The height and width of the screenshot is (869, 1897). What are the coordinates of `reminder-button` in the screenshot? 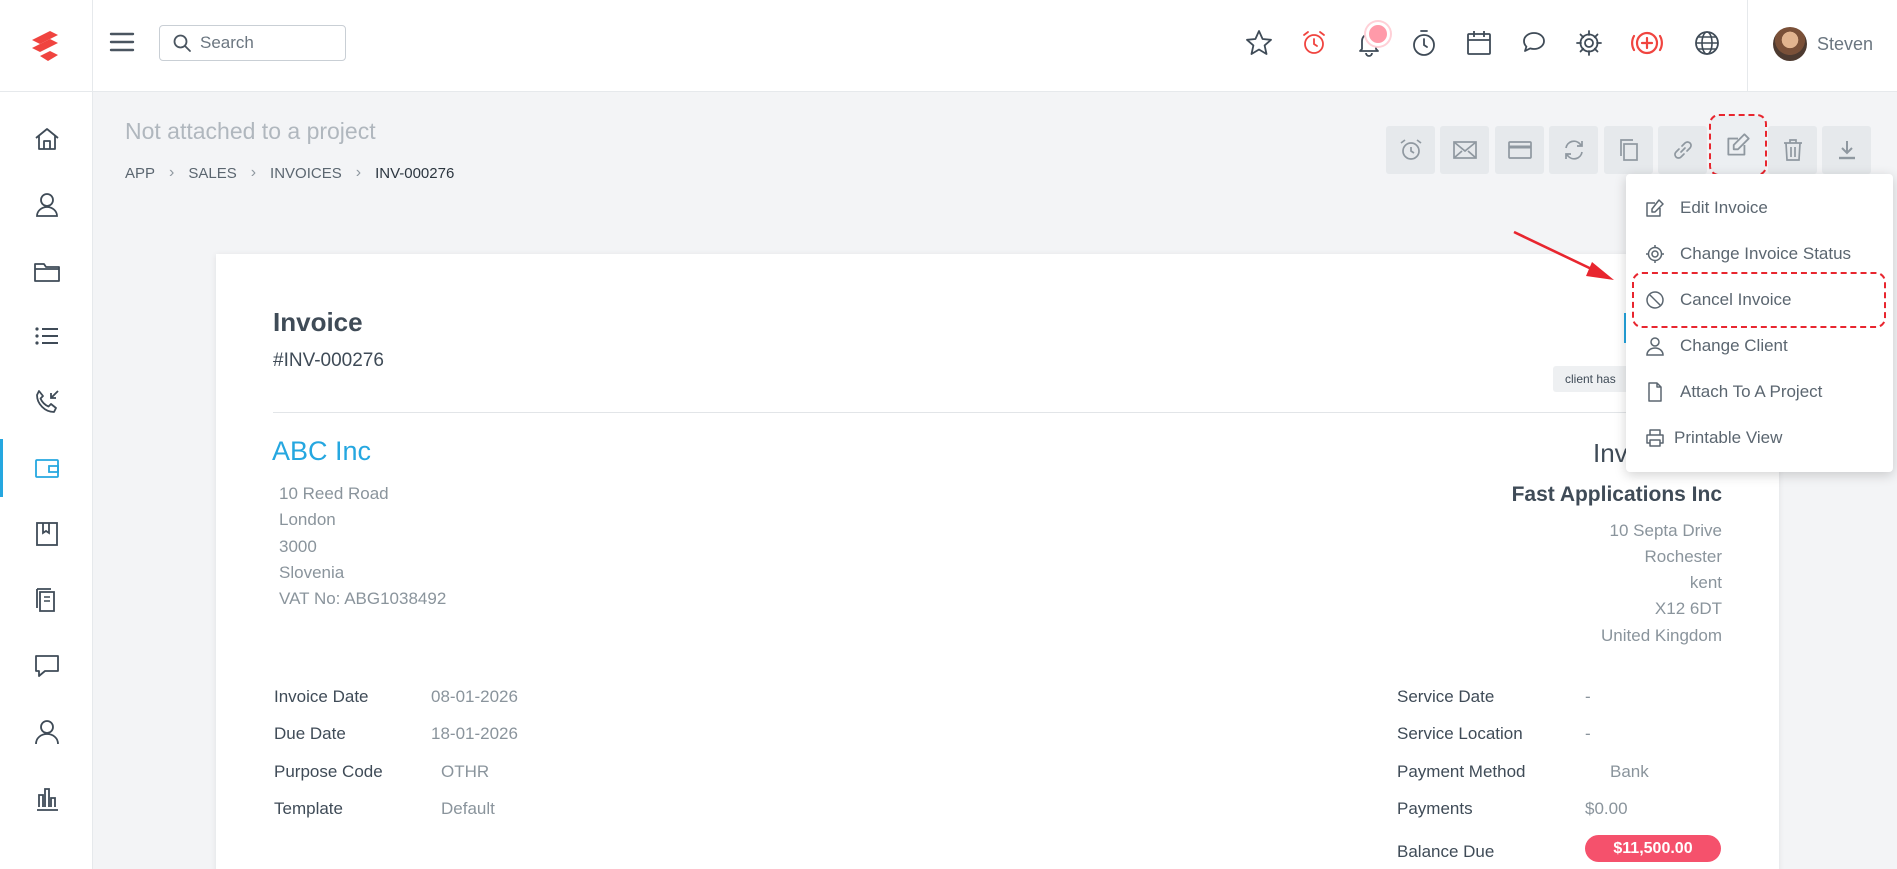 It's located at (1410, 150).